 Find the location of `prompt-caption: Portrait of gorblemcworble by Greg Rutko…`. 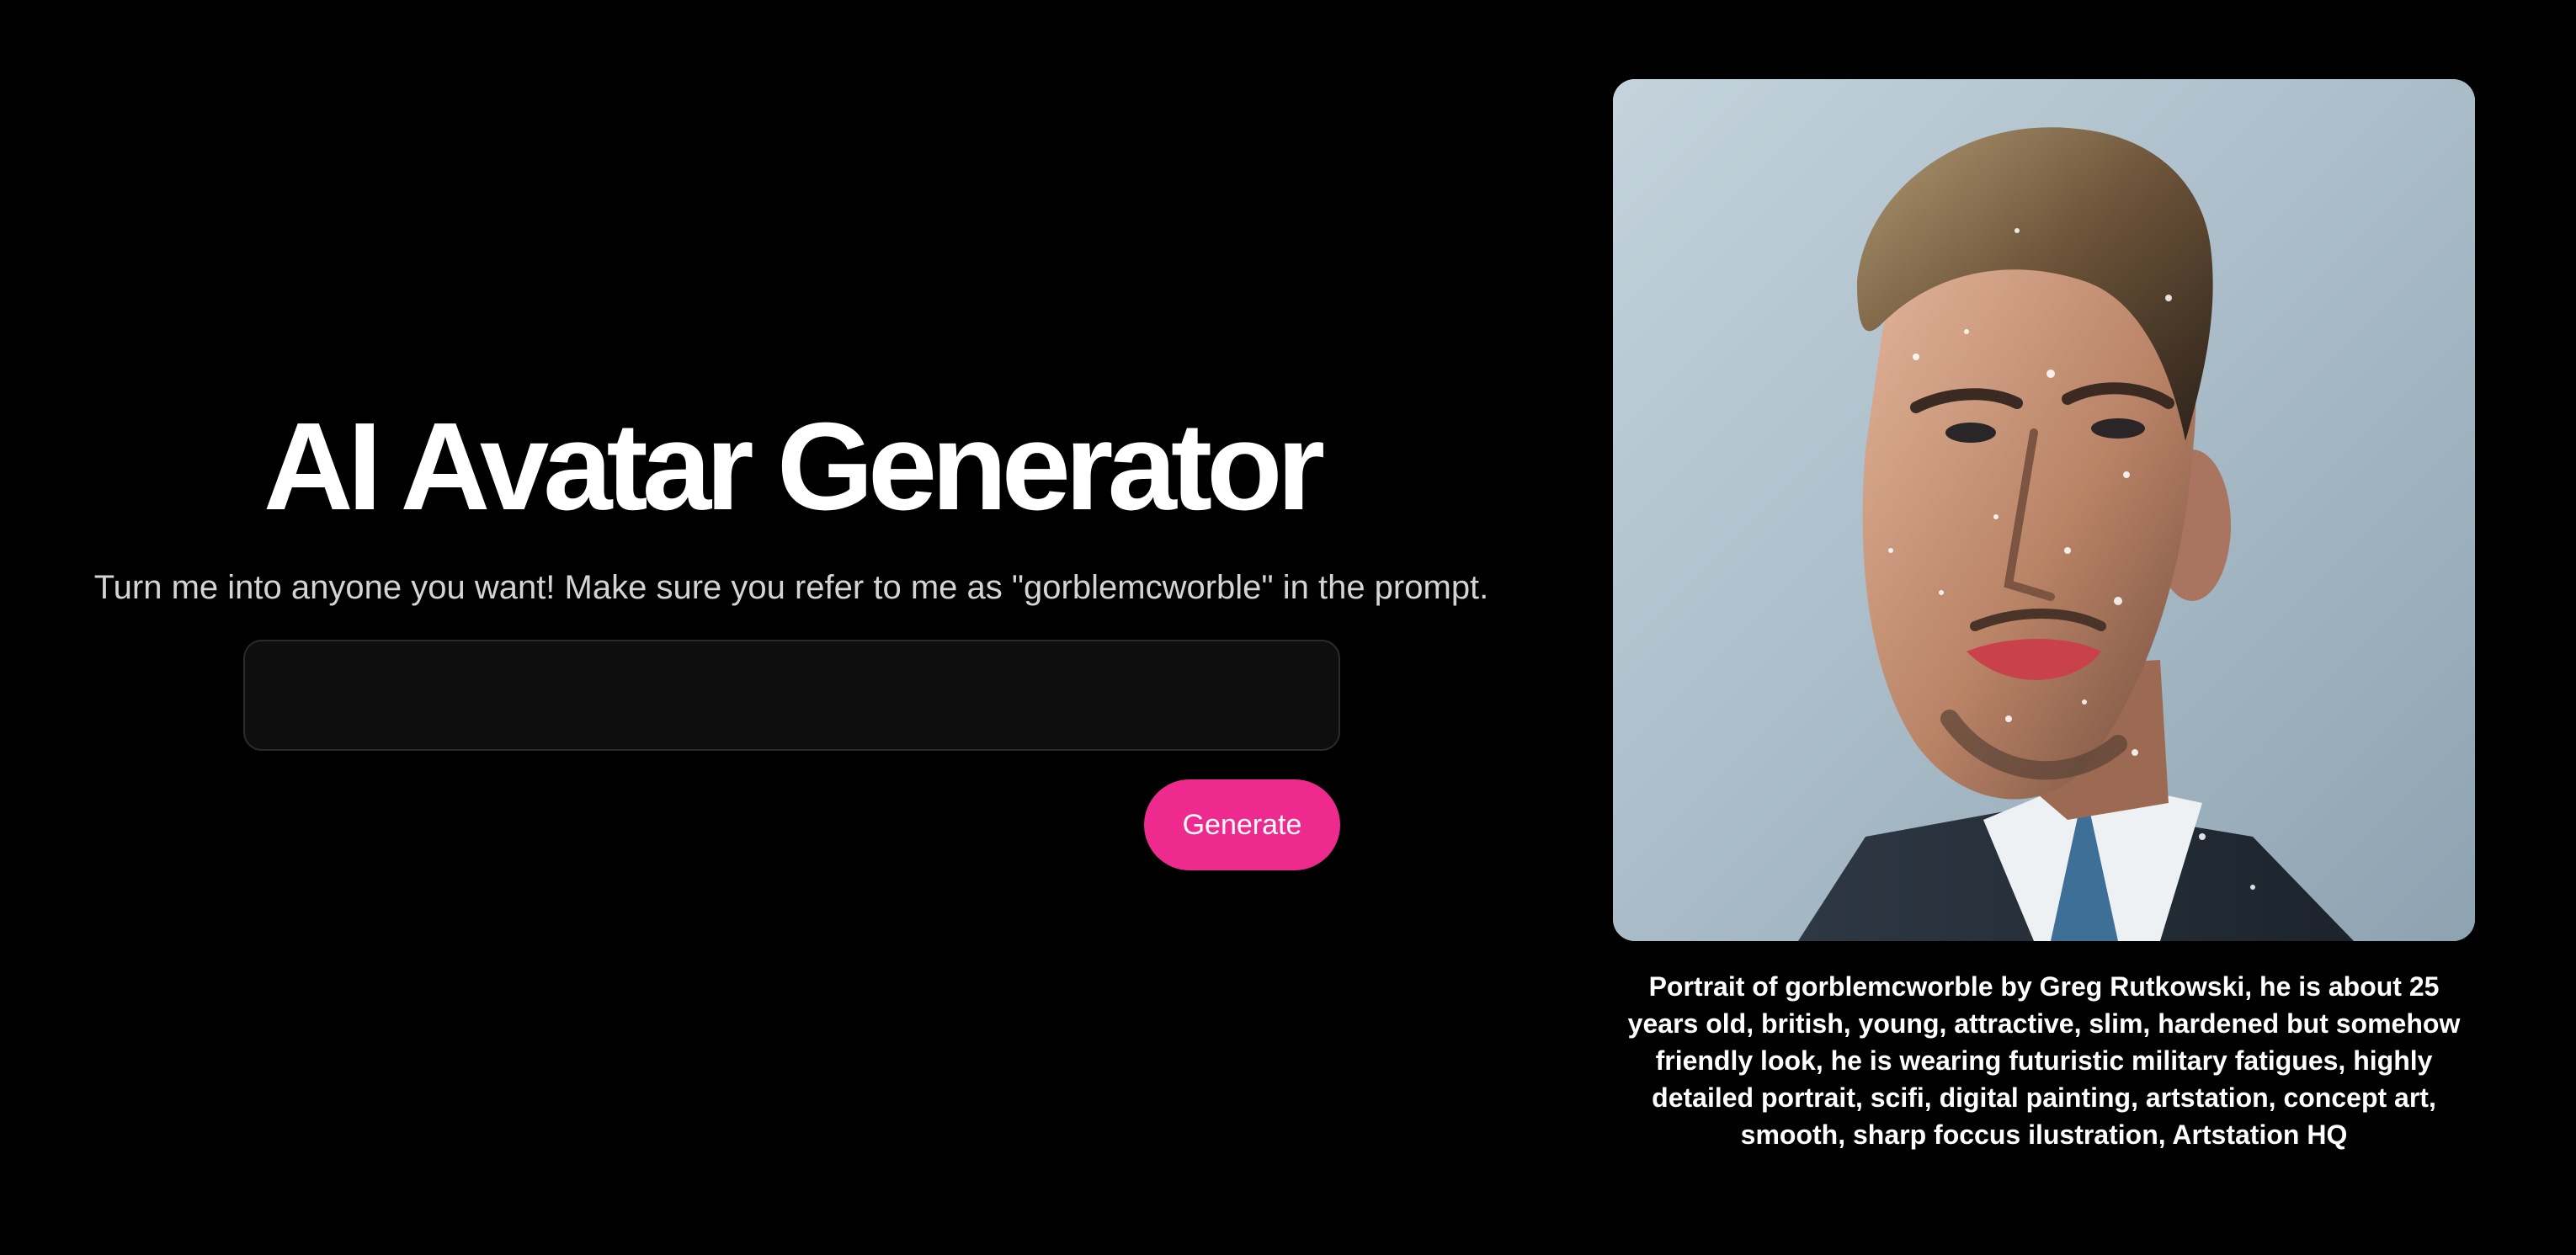

prompt-caption: Portrait of gorblemcworble by Greg Rutko… is located at coordinates (2044, 1060).